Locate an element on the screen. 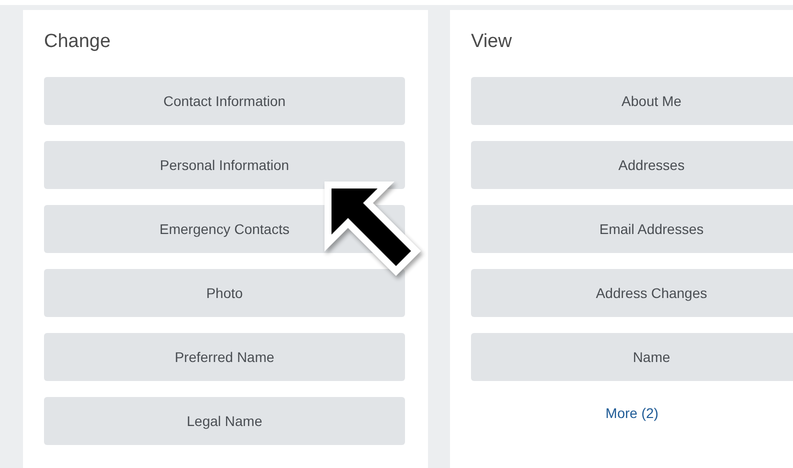 The image size is (793, 468). option-button: Email Addresses is located at coordinates (632, 229).